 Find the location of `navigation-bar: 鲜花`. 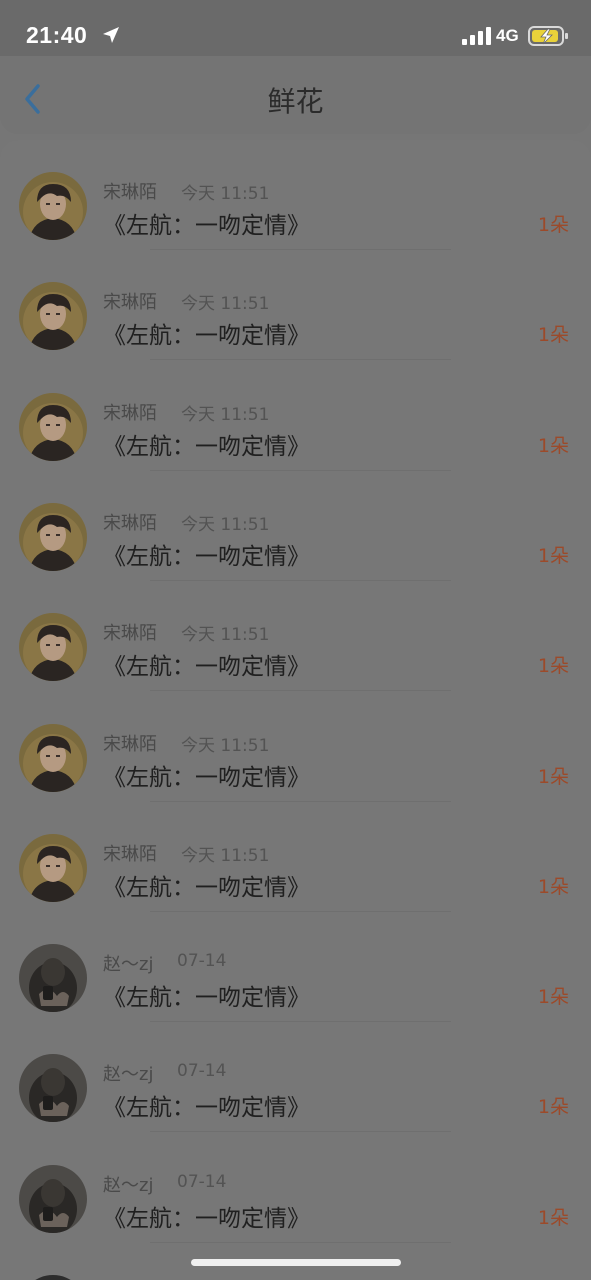

navigation-bar: 鲜花 is located at coordinates (295, 95).